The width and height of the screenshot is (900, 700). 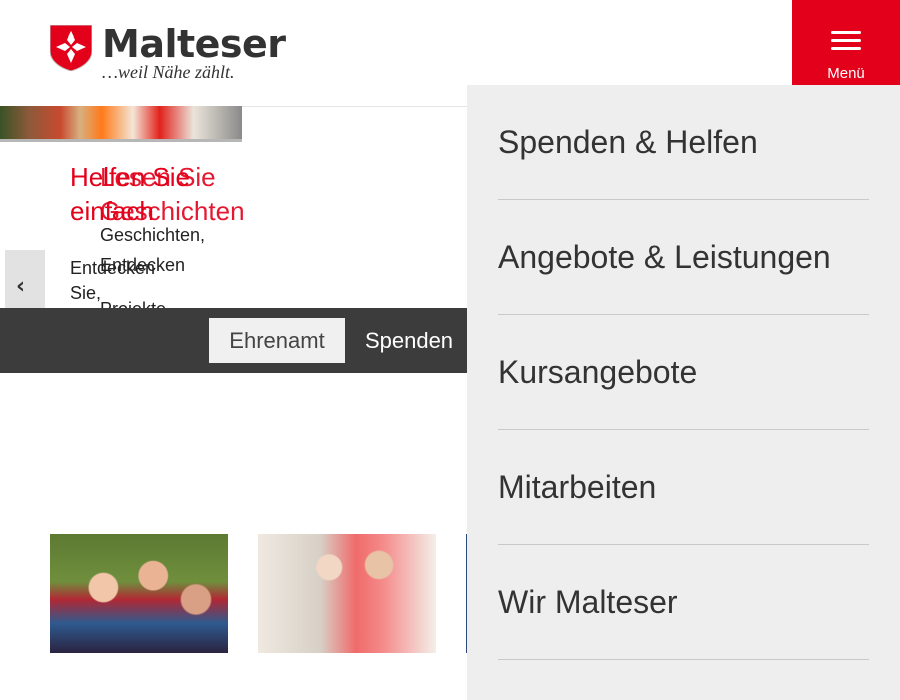 I want to click on action-bar: Ehrenamt Spenden, so click(x=235, y=340).